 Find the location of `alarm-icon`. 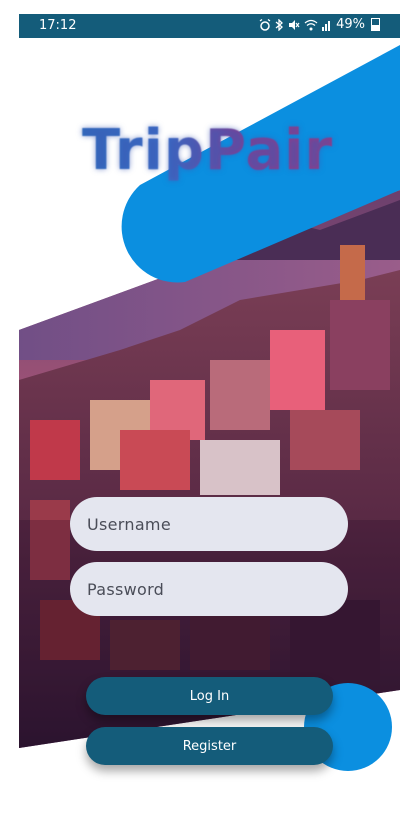

alarm-icon is located at coordinates (265, 24).